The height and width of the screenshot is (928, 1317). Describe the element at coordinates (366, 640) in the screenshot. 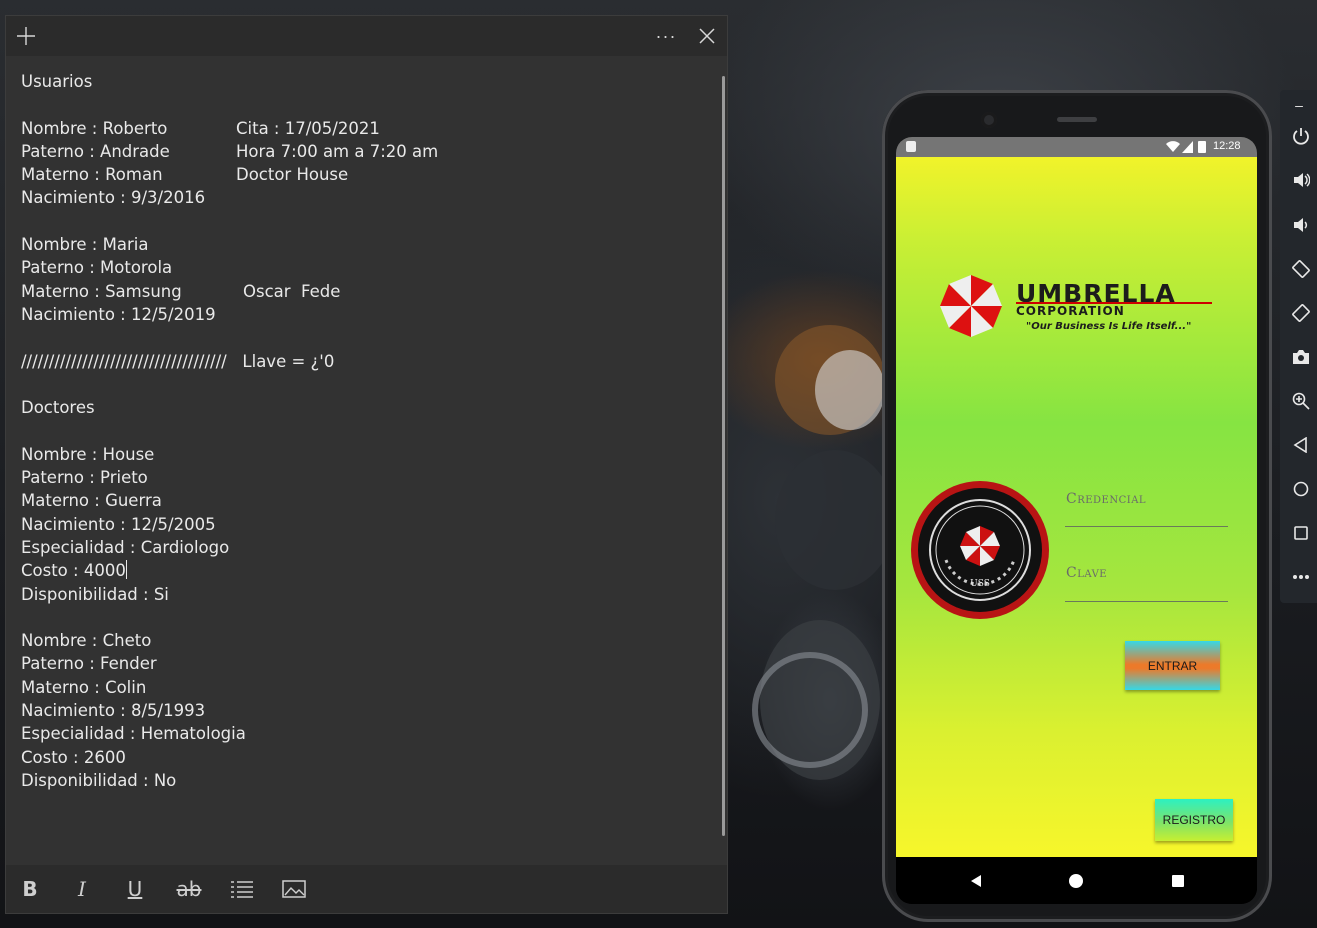

I see `note-line: Nombre : Cheto` at that location.